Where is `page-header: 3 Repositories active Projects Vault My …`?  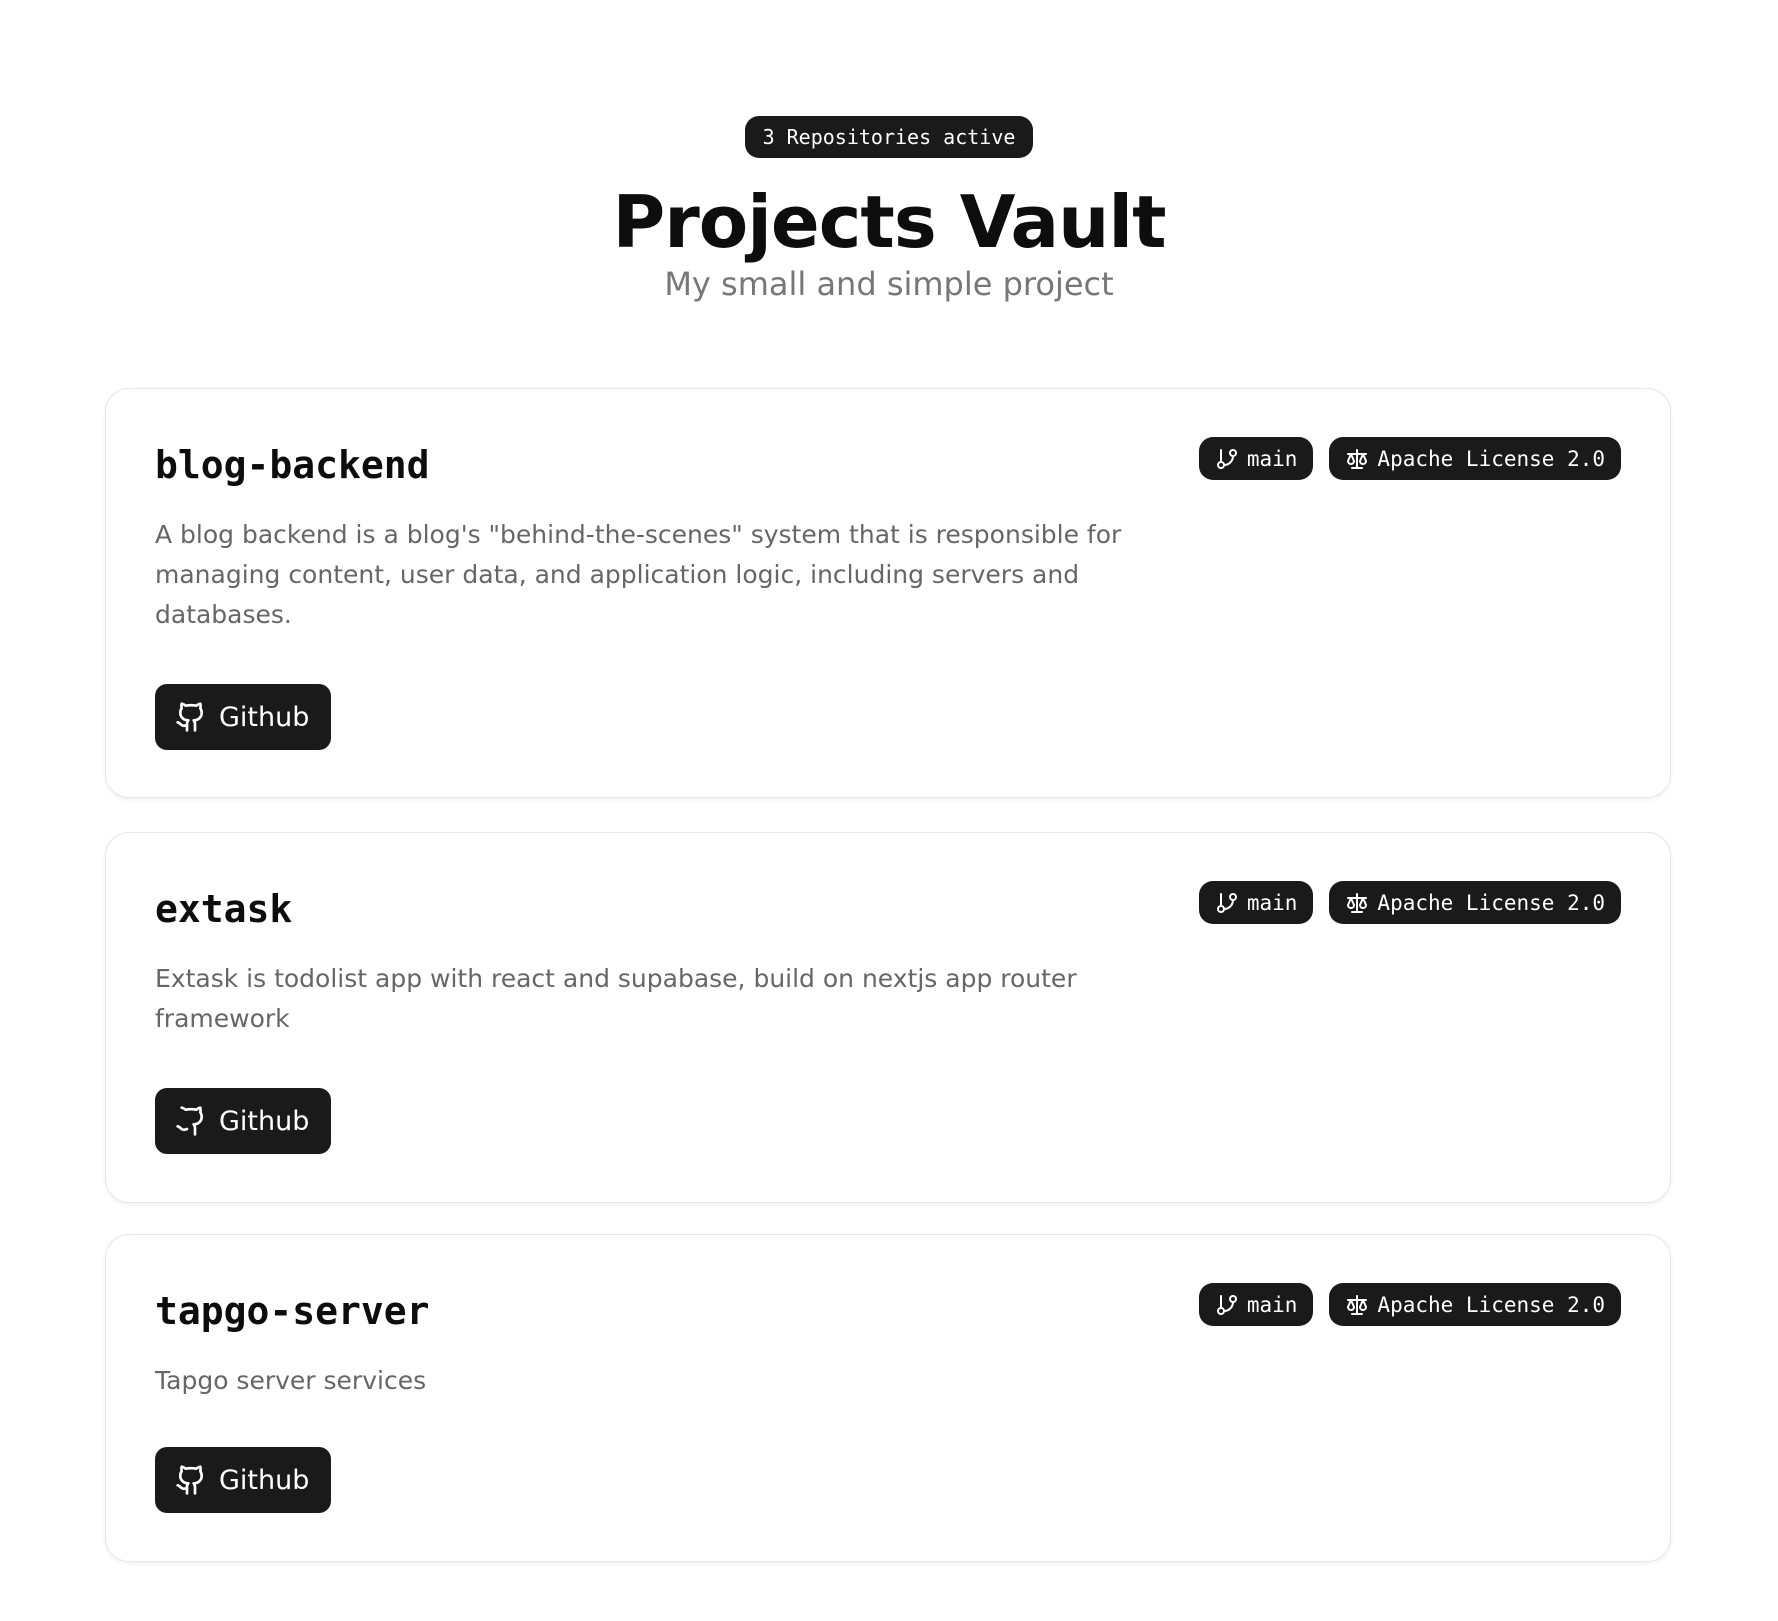 page-header: 3 Repositories active Projects Vault My … is located at coordinates (889, 210).